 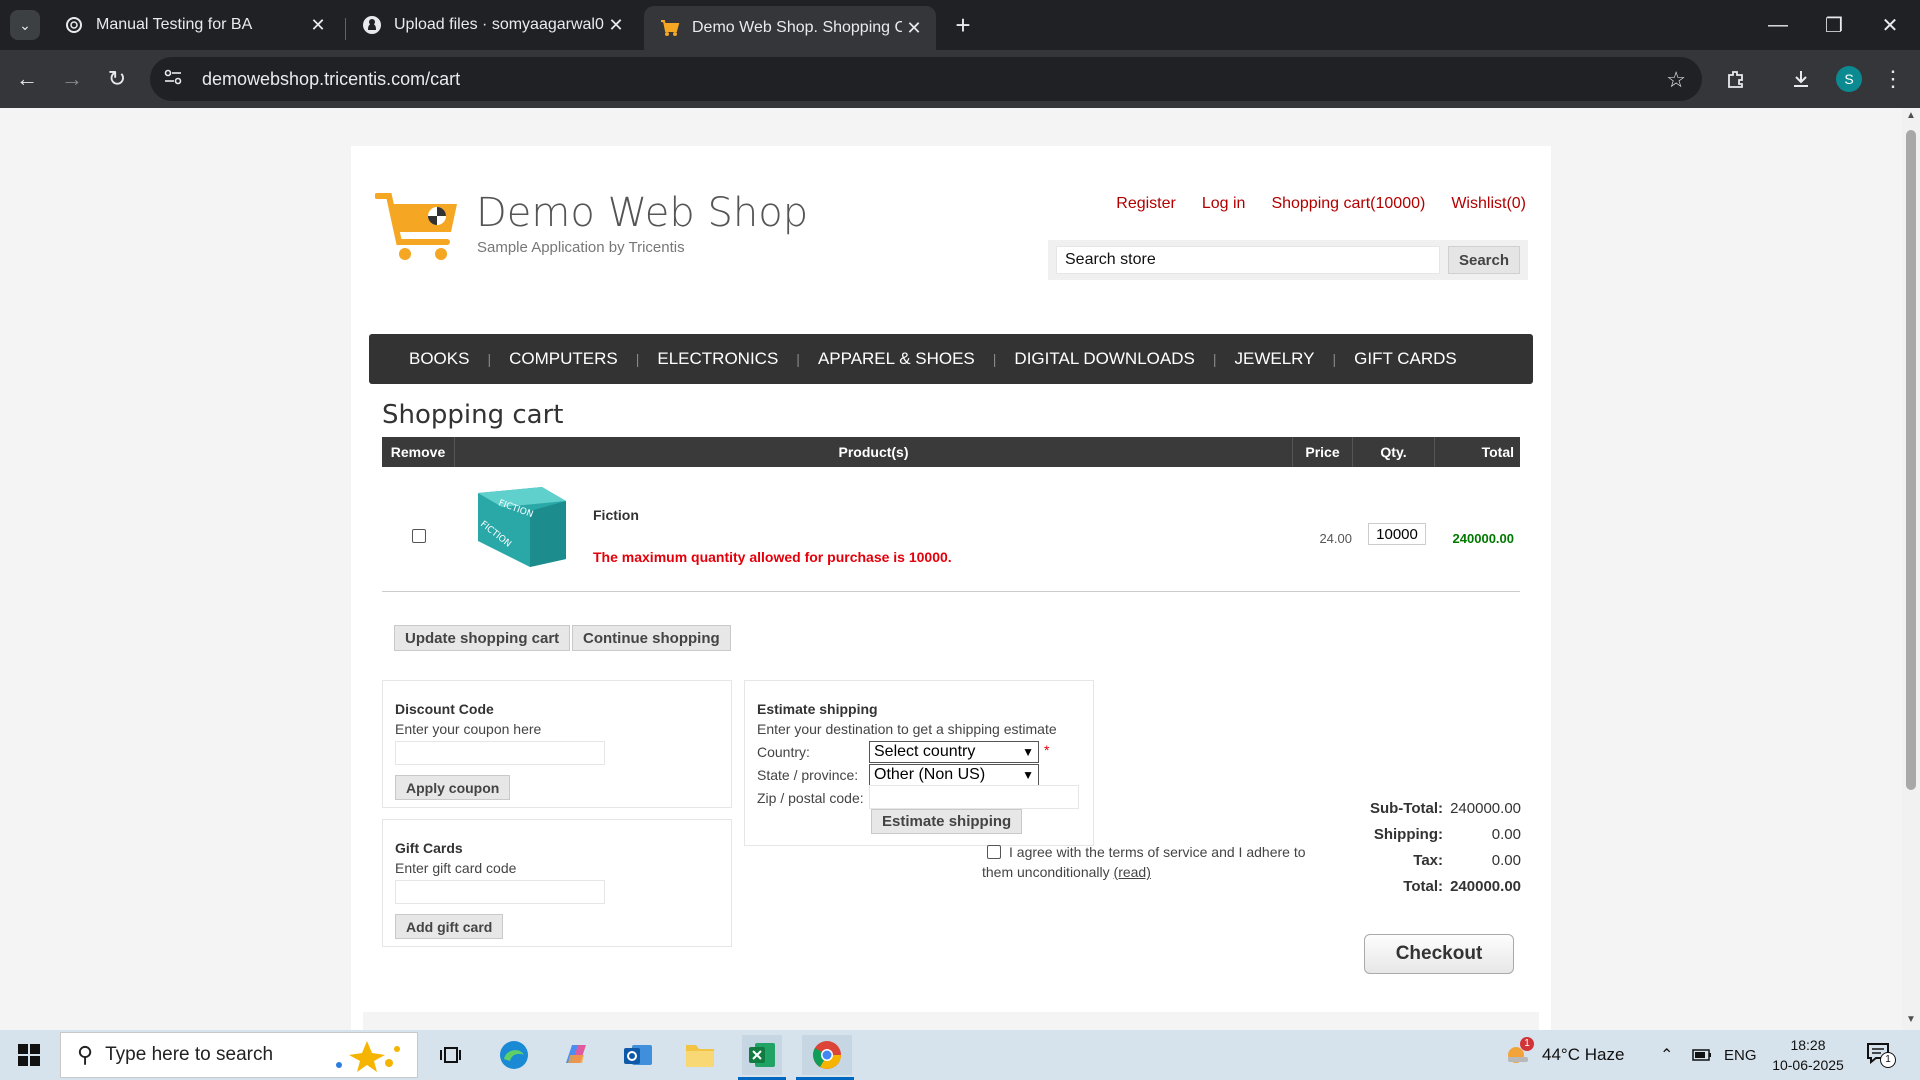 What do you see at coordinates (1348, 204) in the screenshot?
I see `shopping-cart-link: Shopping cart(10000)` at bounding box center [1348, 204].